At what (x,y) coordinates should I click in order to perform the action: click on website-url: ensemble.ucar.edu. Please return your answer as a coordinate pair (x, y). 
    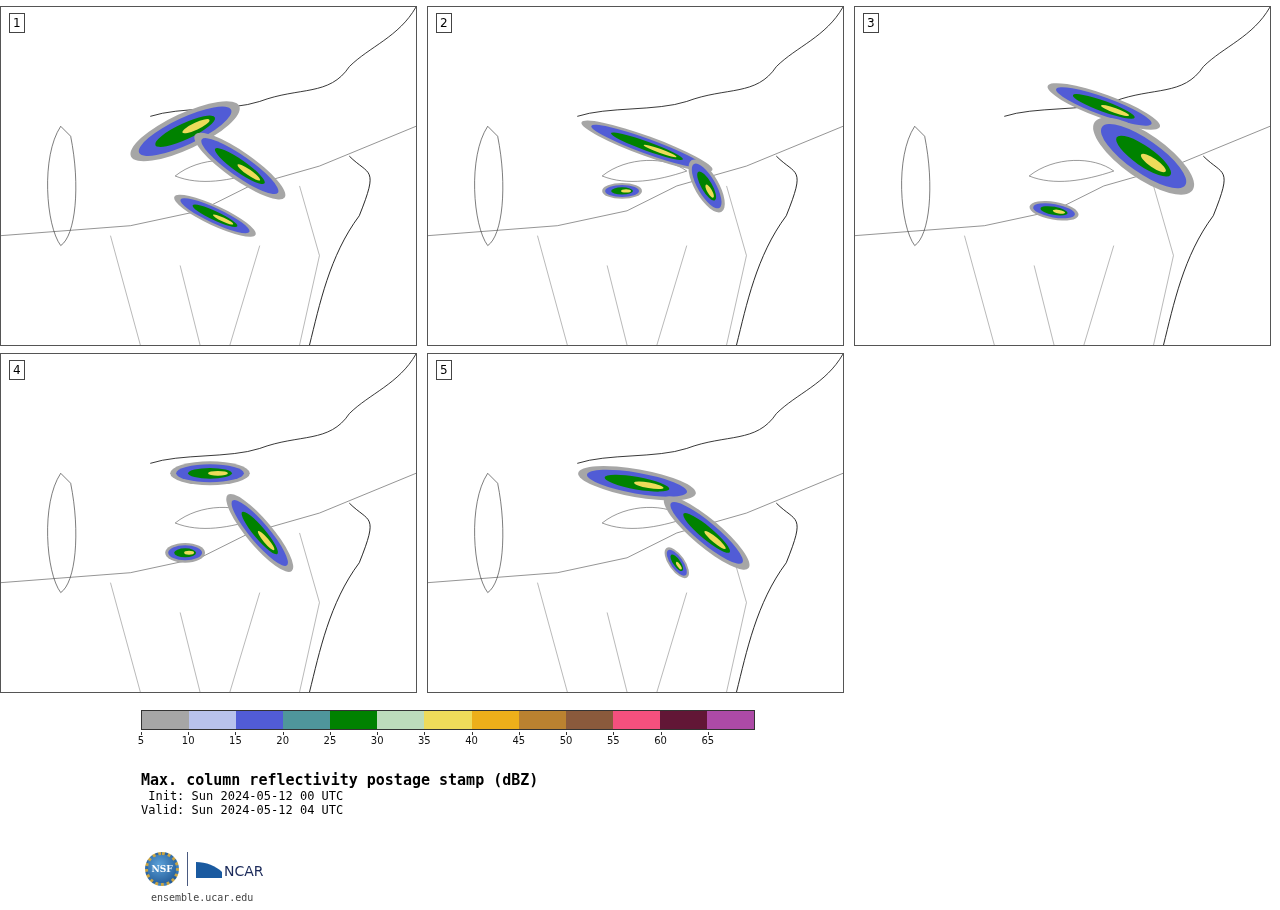
    Looking at the image, I should click on (203, 897).